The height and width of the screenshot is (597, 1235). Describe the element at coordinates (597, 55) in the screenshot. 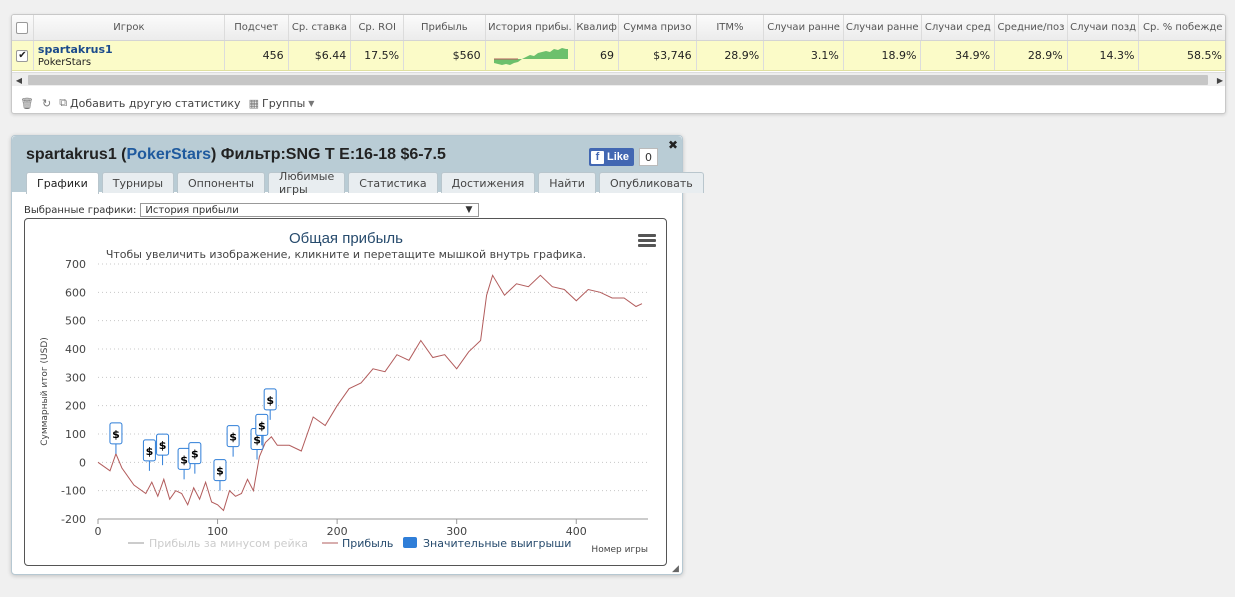

I see `cell-qualif: 69` at that location.